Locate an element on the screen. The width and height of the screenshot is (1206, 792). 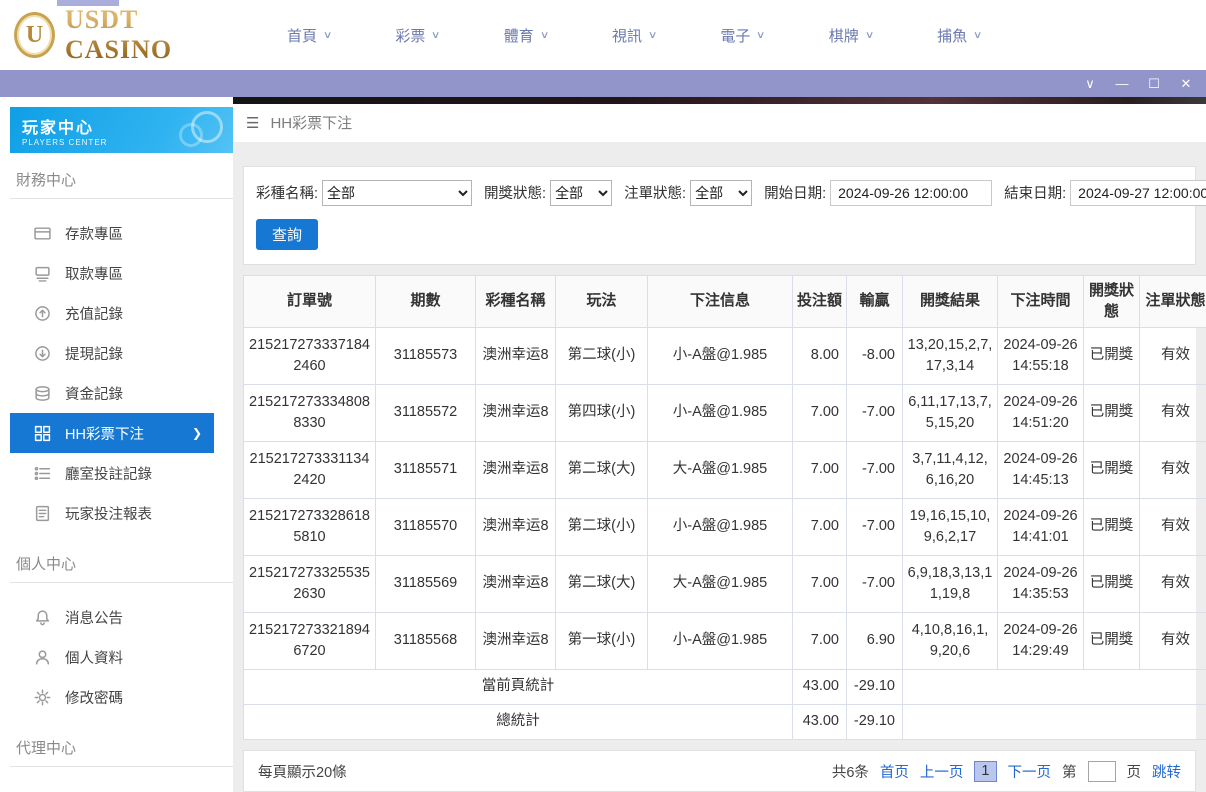
summary-label: 總統計 is located at coordinates (518, 722).